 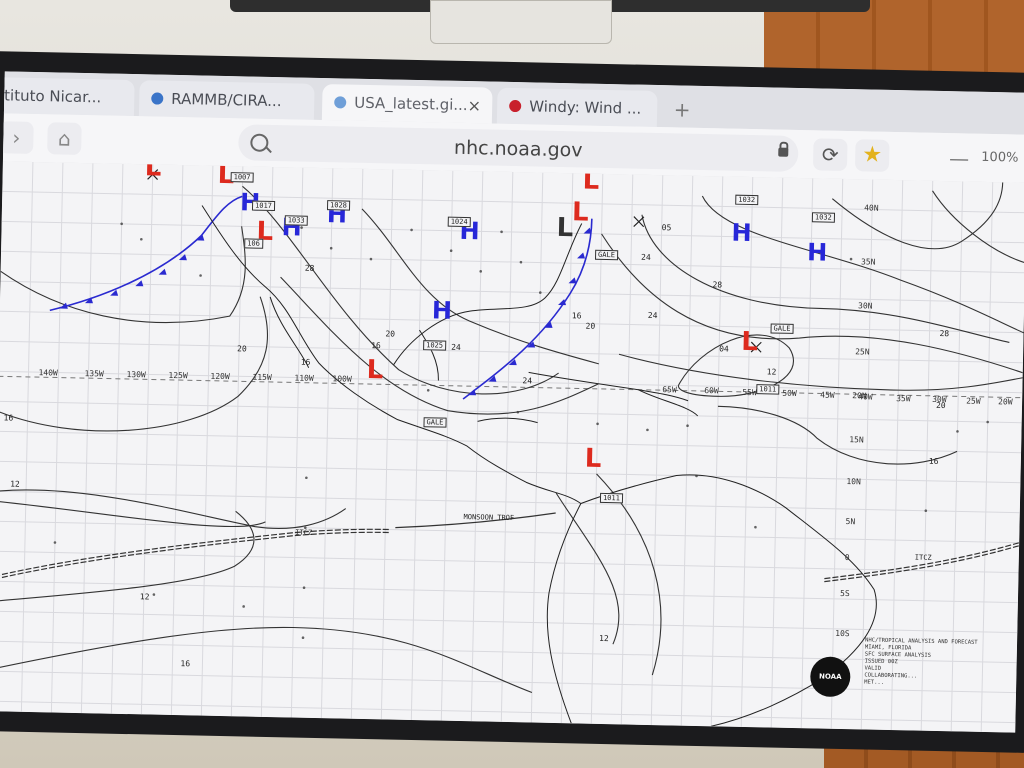 What do you see at coordinates (254, 243) in the screenshot?
I see `pressure-value: 106` at bounding box center [254, 243].